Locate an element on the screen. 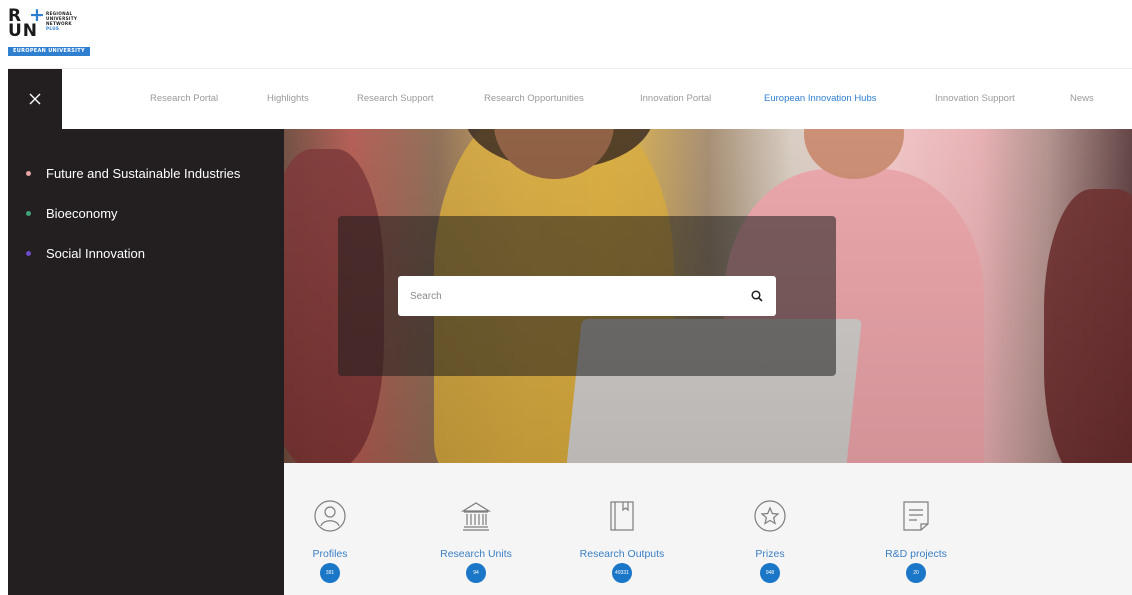 The image size is (1132, 595). stat-label: Research Units is located at coordinates (476, 554).